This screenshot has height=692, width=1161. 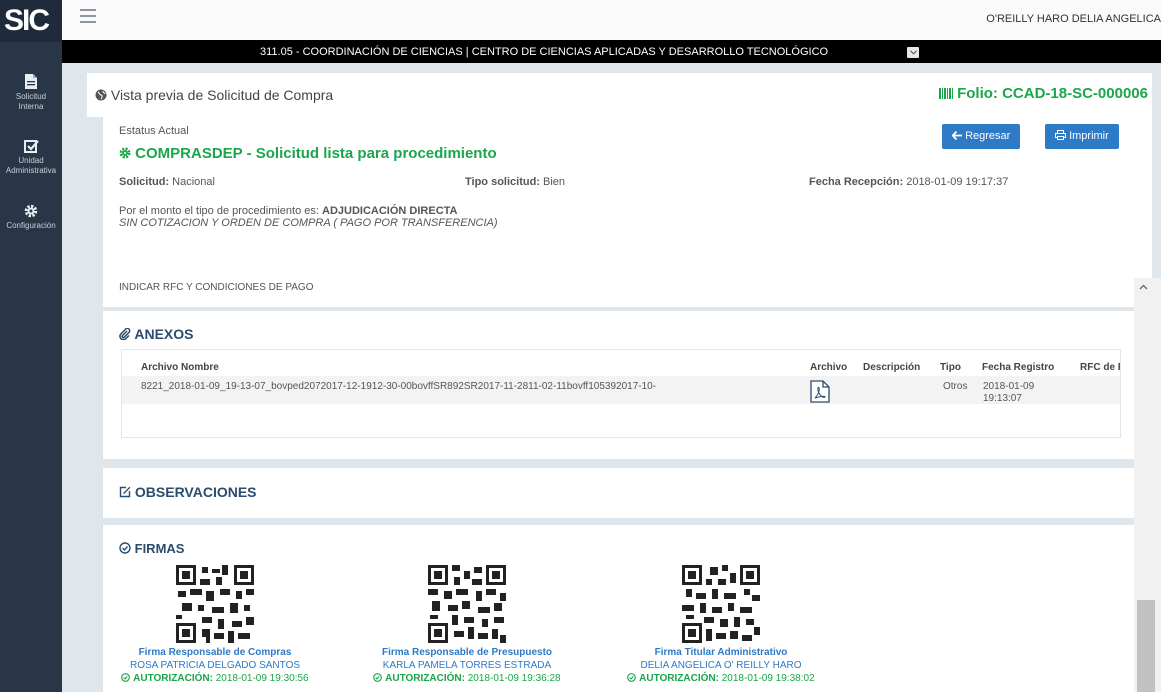 What do you see at coordinates (950, 367) in the screenshot?
I see `column-header: Tipo` at bounding box center [950, 367].